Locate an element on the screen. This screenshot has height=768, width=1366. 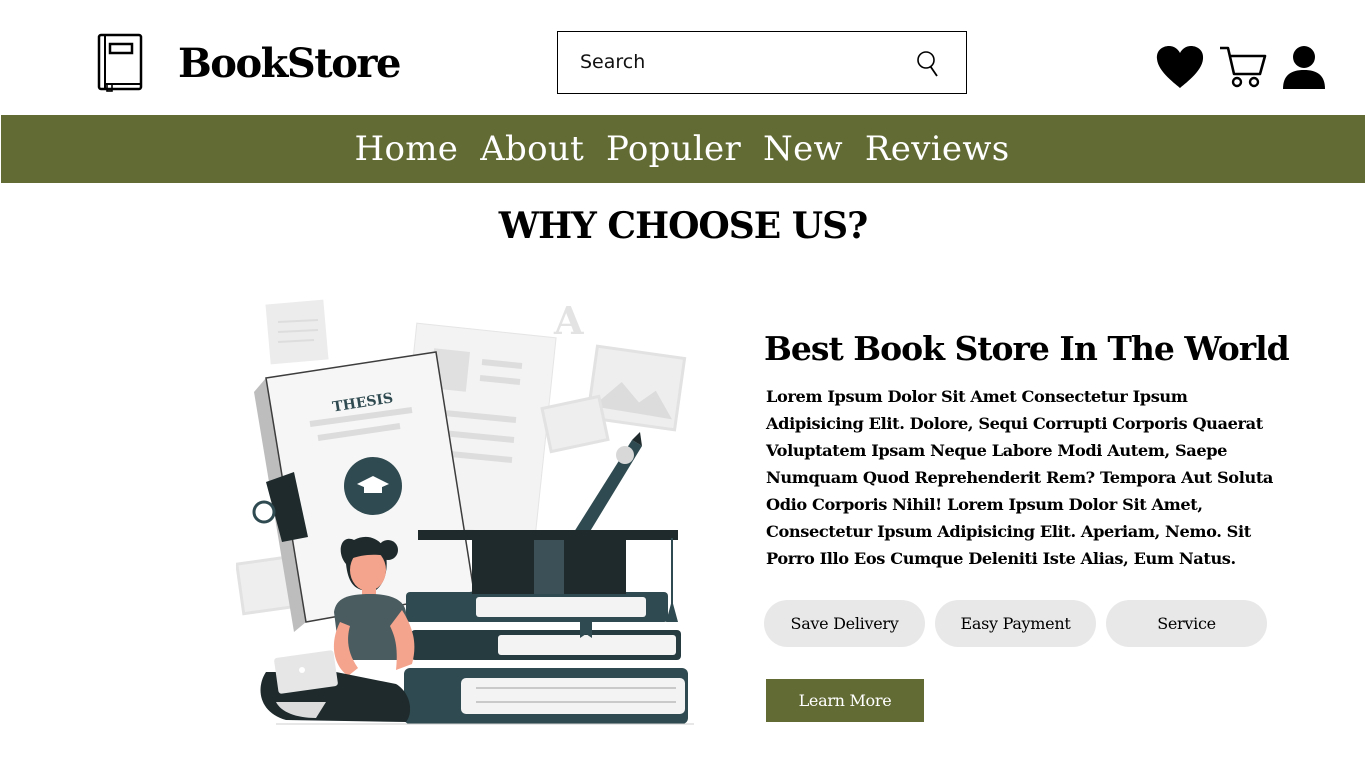
nav-about: About is located at coordinates (532, 149).